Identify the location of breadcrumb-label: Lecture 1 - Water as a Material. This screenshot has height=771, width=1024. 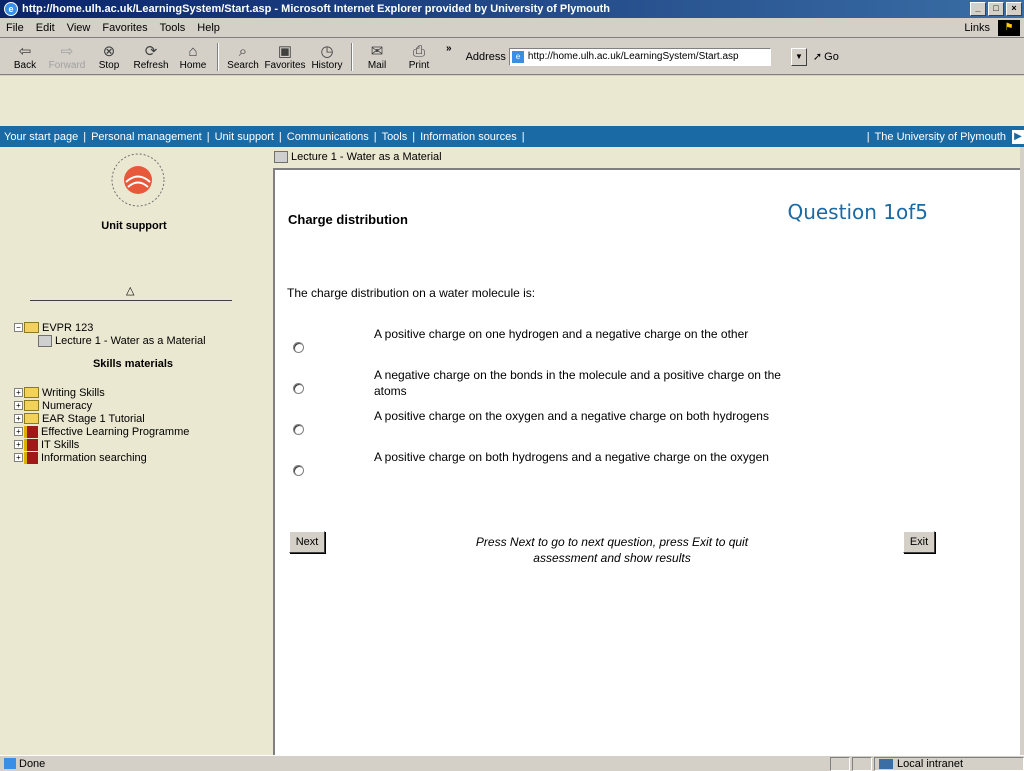
(366, 157).